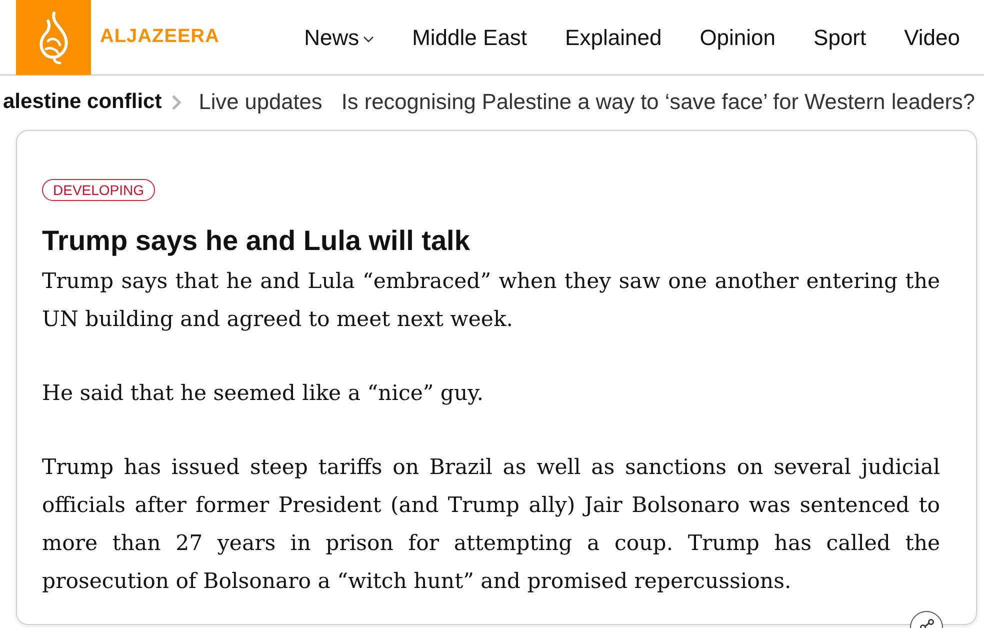 This screenshot has height=628, width=984. Describe the element at coordinates (840, 37) in the screenshot. I see `nav-link: Sport` at that location.